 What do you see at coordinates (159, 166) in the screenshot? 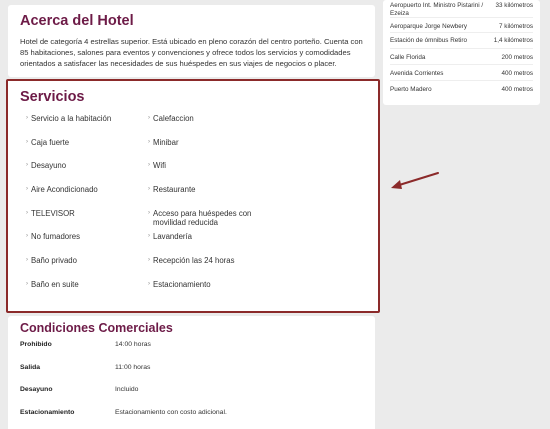
I see `service-label: Wifi` at bounding box center [159, 166].